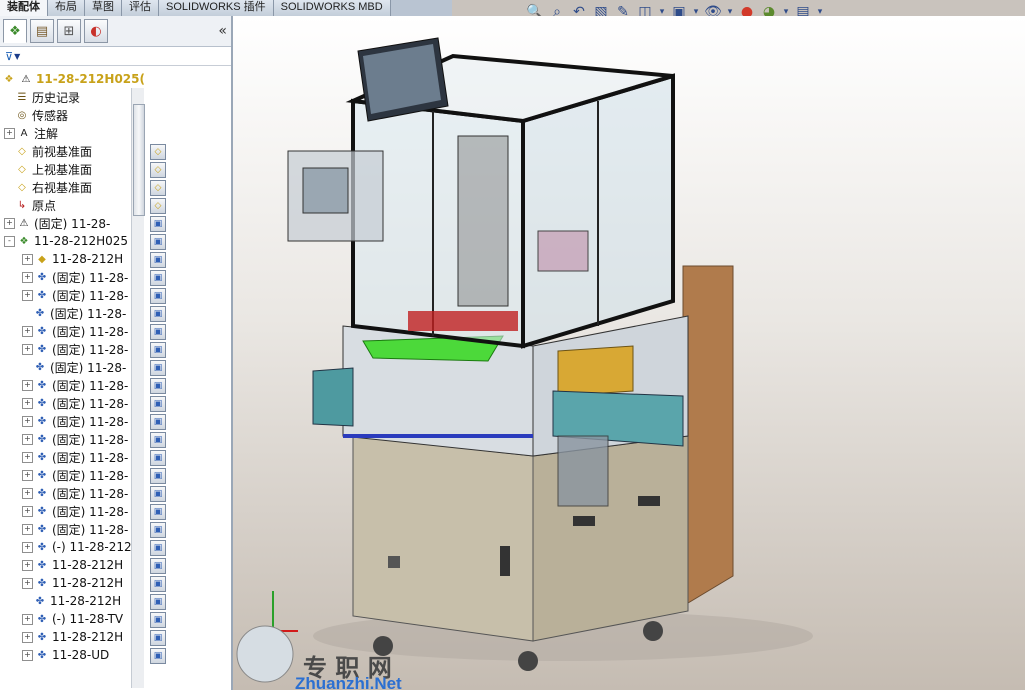  What do you see at coordinates (126, 619) in the screenshot?
I see `tree-item: + ✤ (-) 11-28-TV` at bounding box center [126, 619].